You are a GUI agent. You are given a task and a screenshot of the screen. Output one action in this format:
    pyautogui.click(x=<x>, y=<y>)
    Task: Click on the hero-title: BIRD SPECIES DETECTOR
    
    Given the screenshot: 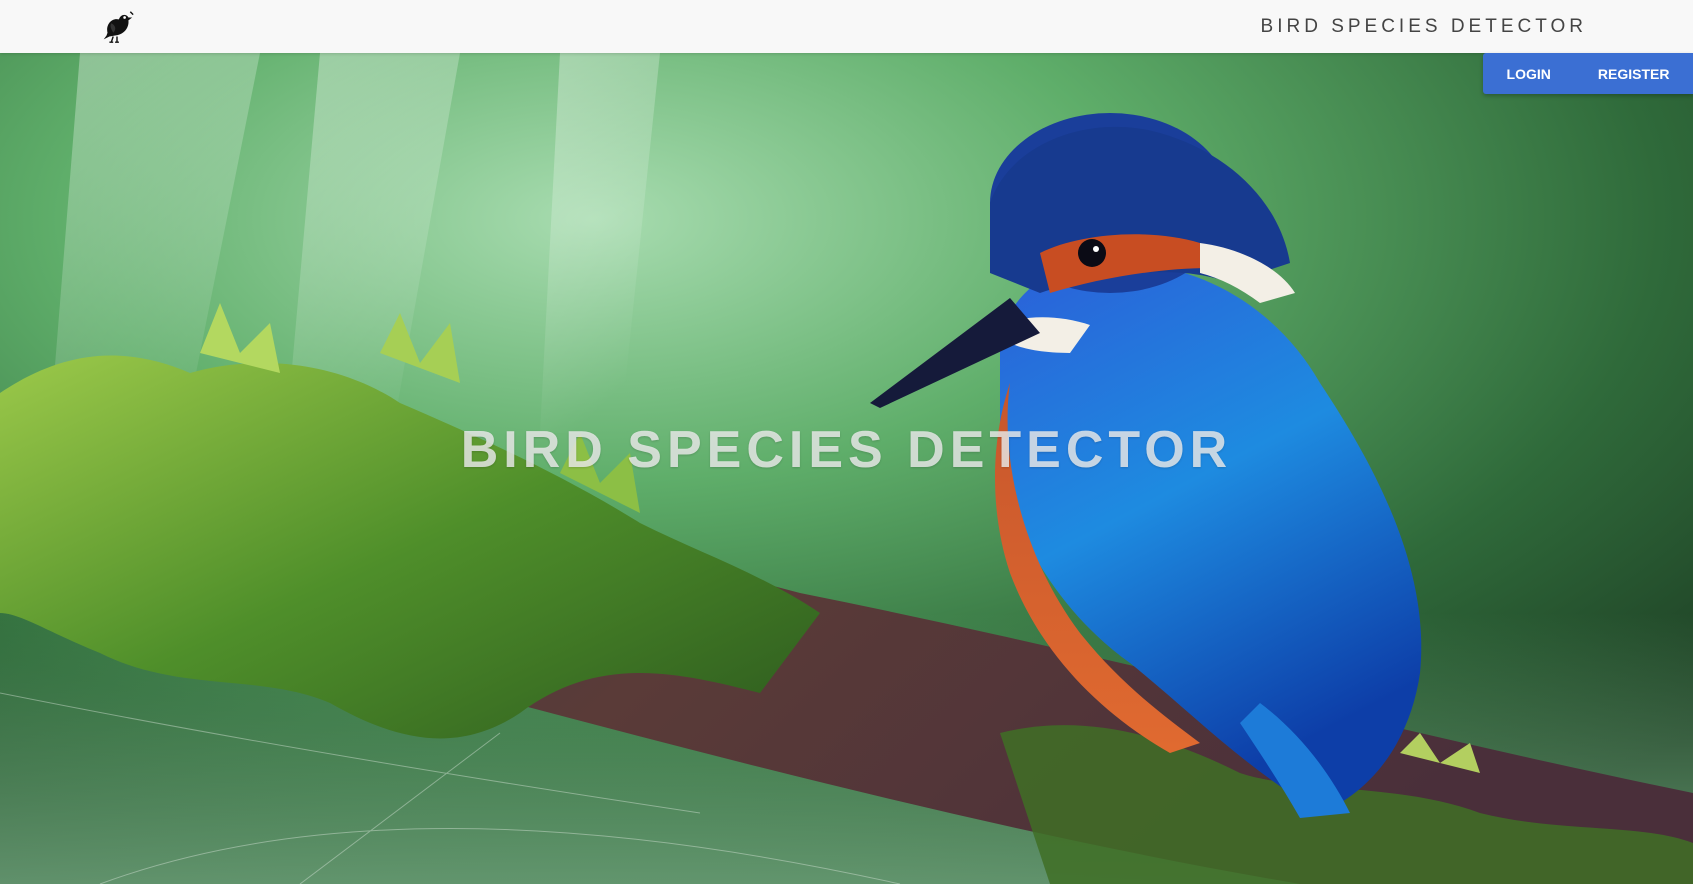 What is the action you would take?
    pyautogui.click(x=846, y=450)
    